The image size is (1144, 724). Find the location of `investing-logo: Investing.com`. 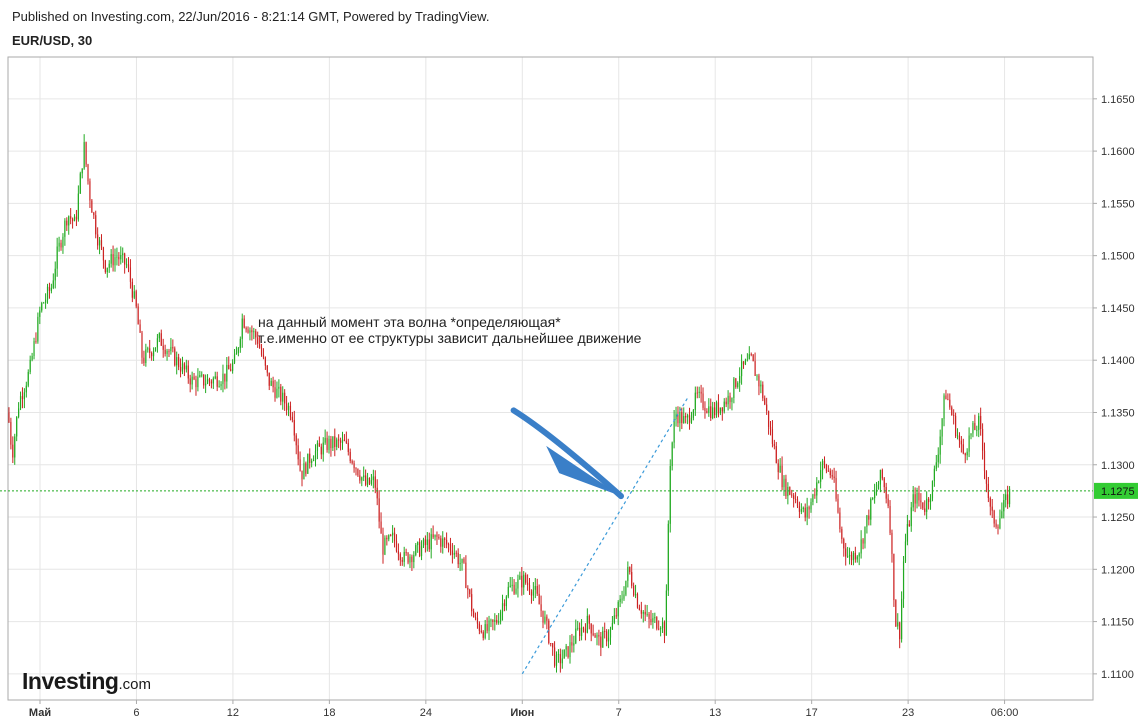

investing-logo: Investing.com is located at coordinates (86, 681).